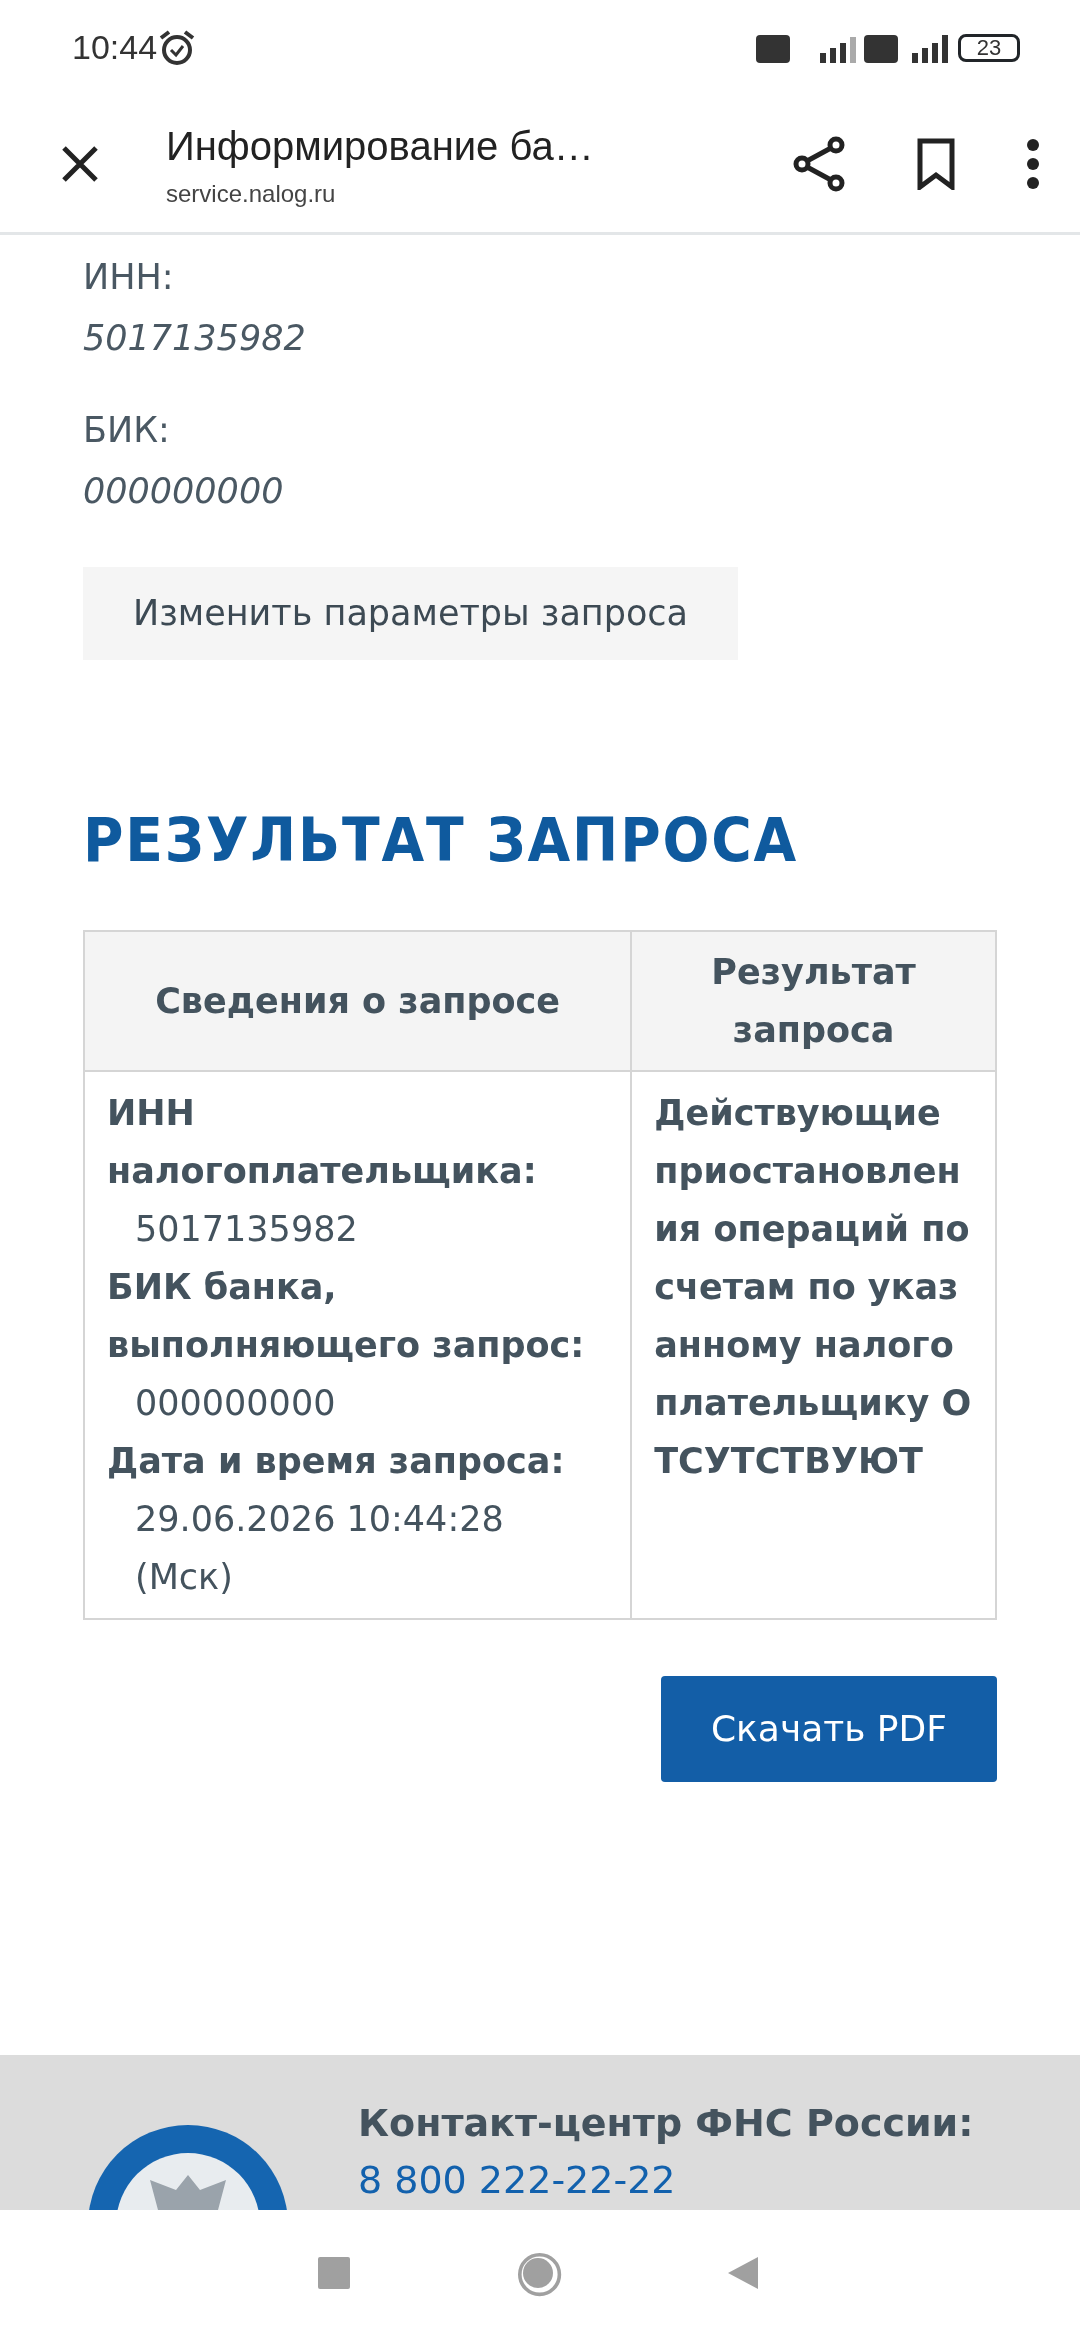  Describe the element at coordinates (184, 491) in the screenshot. I see `field-value: 000000000` at that location.